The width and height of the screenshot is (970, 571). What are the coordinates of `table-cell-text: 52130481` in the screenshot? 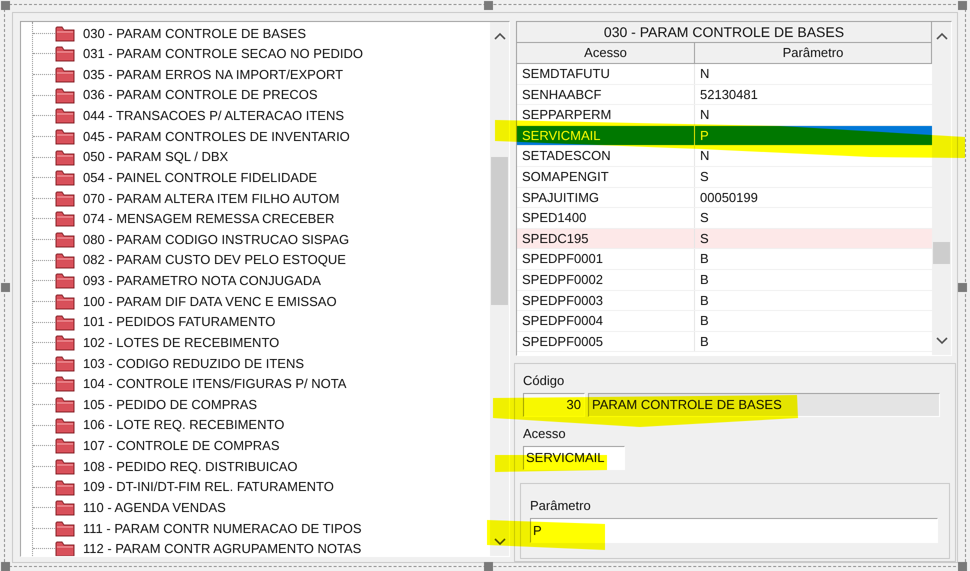 It's located at (729, 95).